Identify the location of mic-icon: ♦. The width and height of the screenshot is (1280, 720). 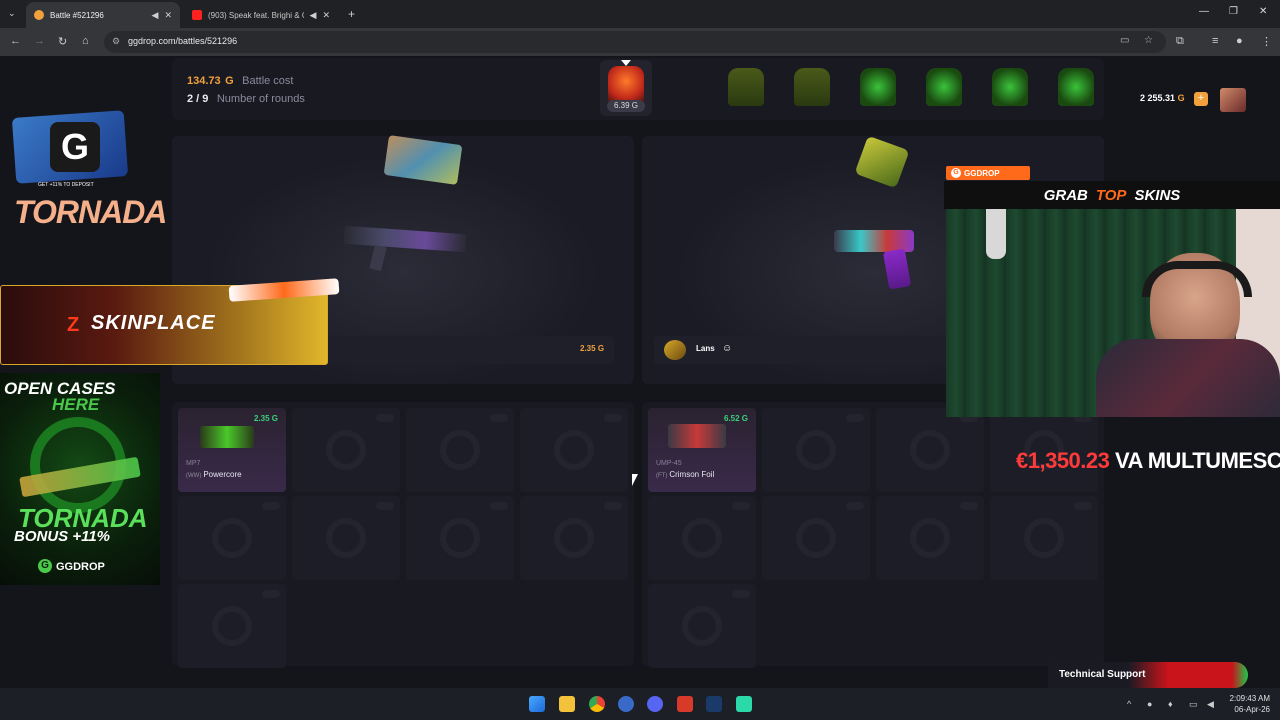
(1170, 704).